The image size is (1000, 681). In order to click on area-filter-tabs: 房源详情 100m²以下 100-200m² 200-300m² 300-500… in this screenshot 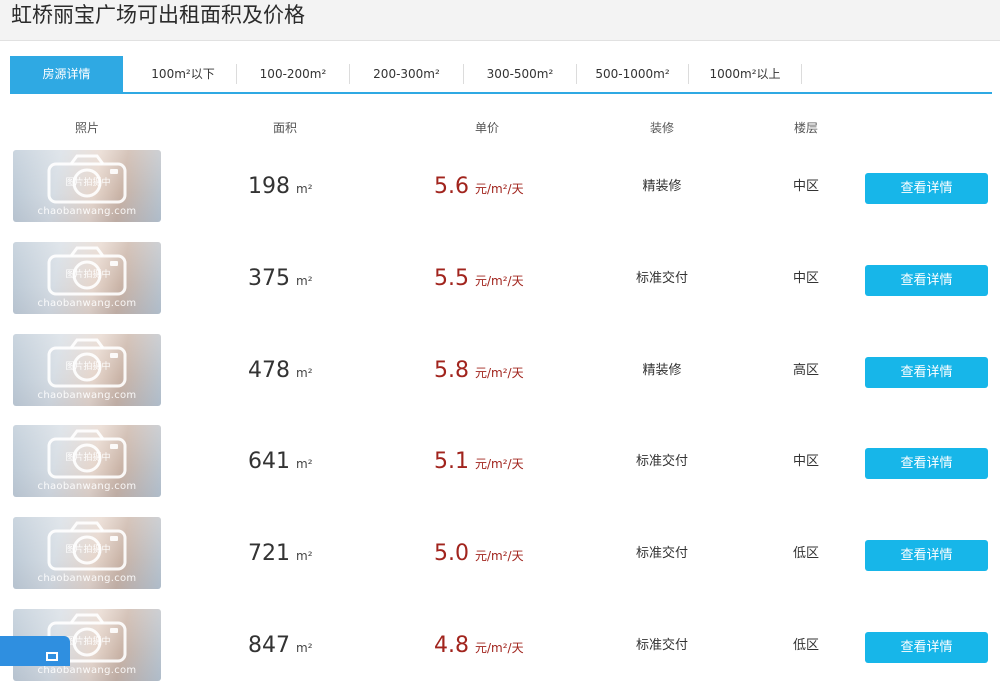, I will do `click(501, 75)`.